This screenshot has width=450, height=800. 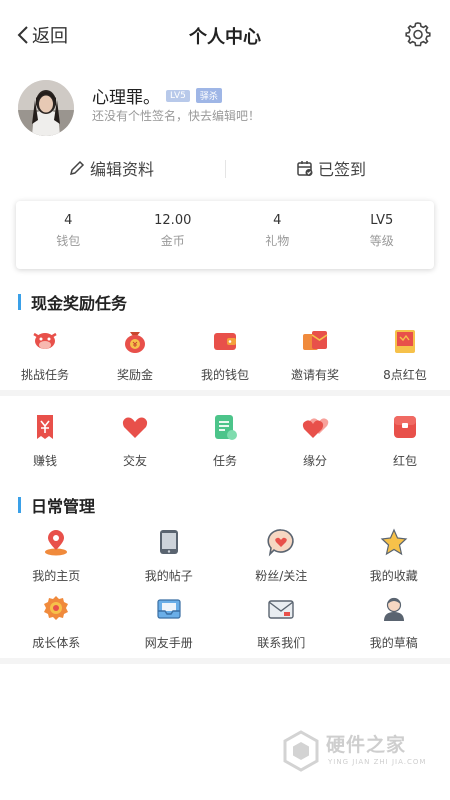 What do you see at coordinates (405, 341) in the screenshot?
I see `red-packet-icon` at bounding box center [405, 341].